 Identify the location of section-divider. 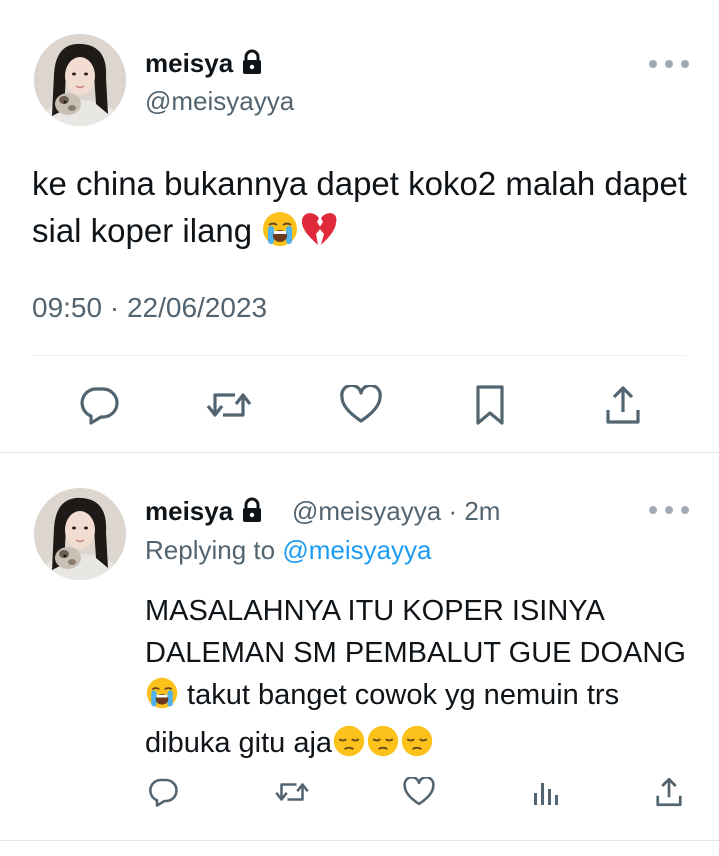
(359, 452).